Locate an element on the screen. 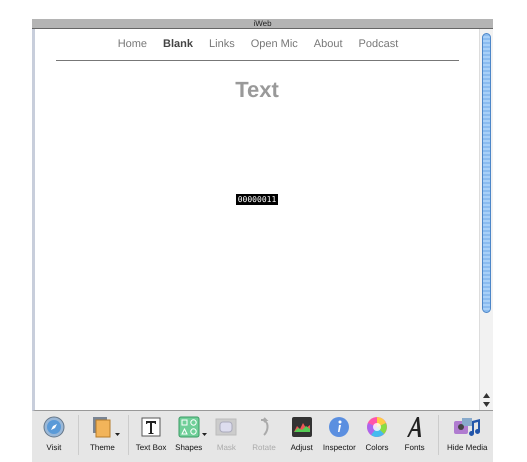  folder-icon is located at coordinates (102, 427).